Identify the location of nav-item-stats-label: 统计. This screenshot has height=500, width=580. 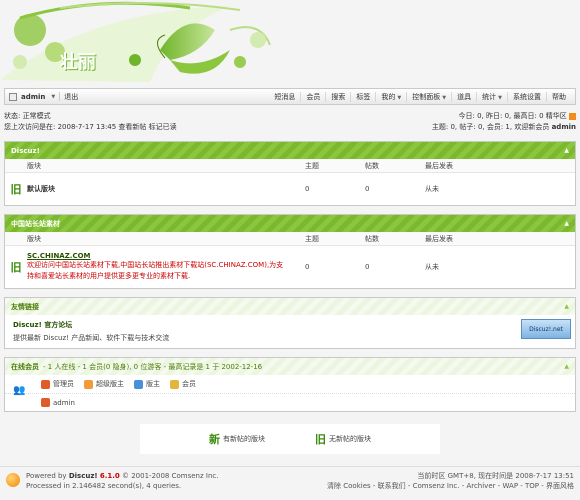
(489, 96).